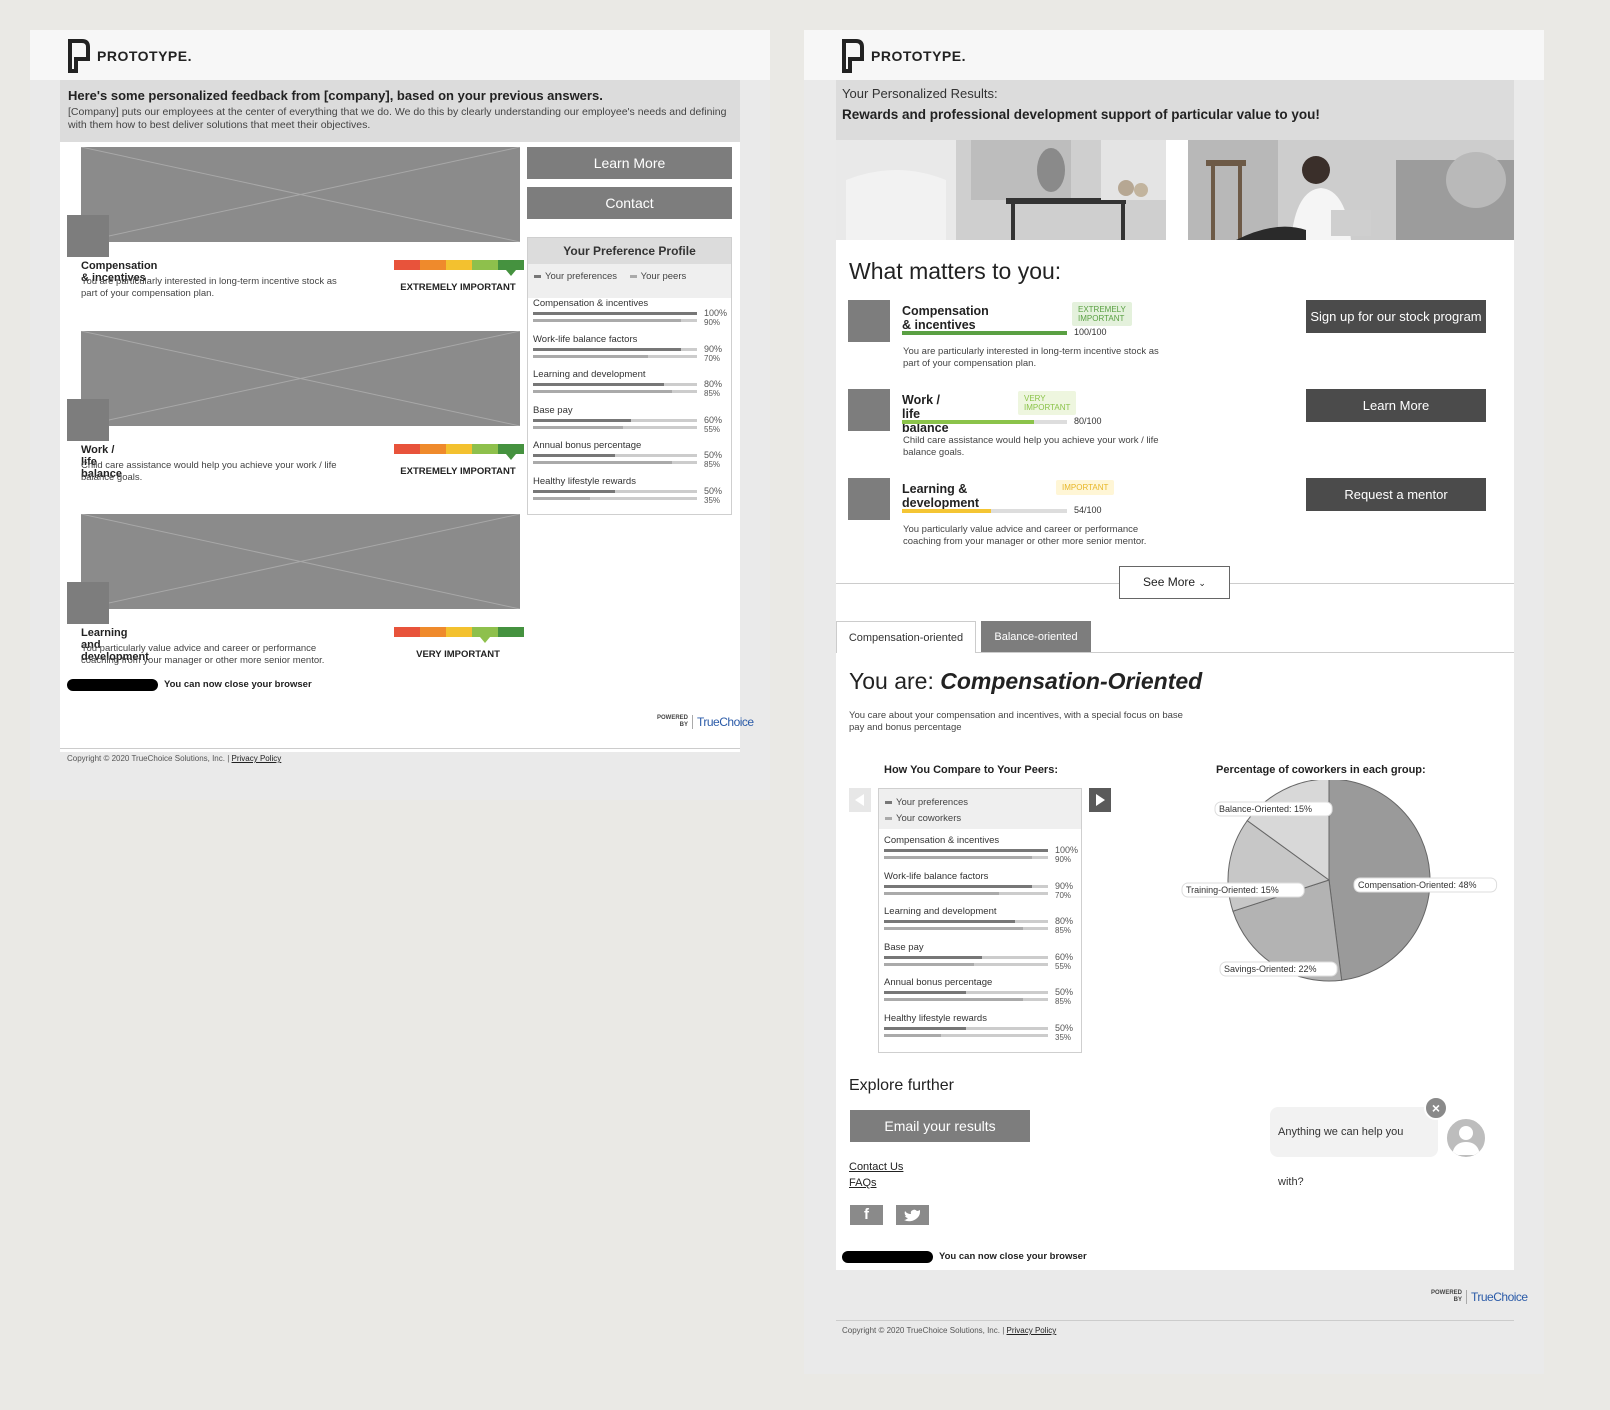 Image resolution: width=1610 pixels, height=1410 pixels. I want to click on faqs-link: FAQs, so click(863, 1183).